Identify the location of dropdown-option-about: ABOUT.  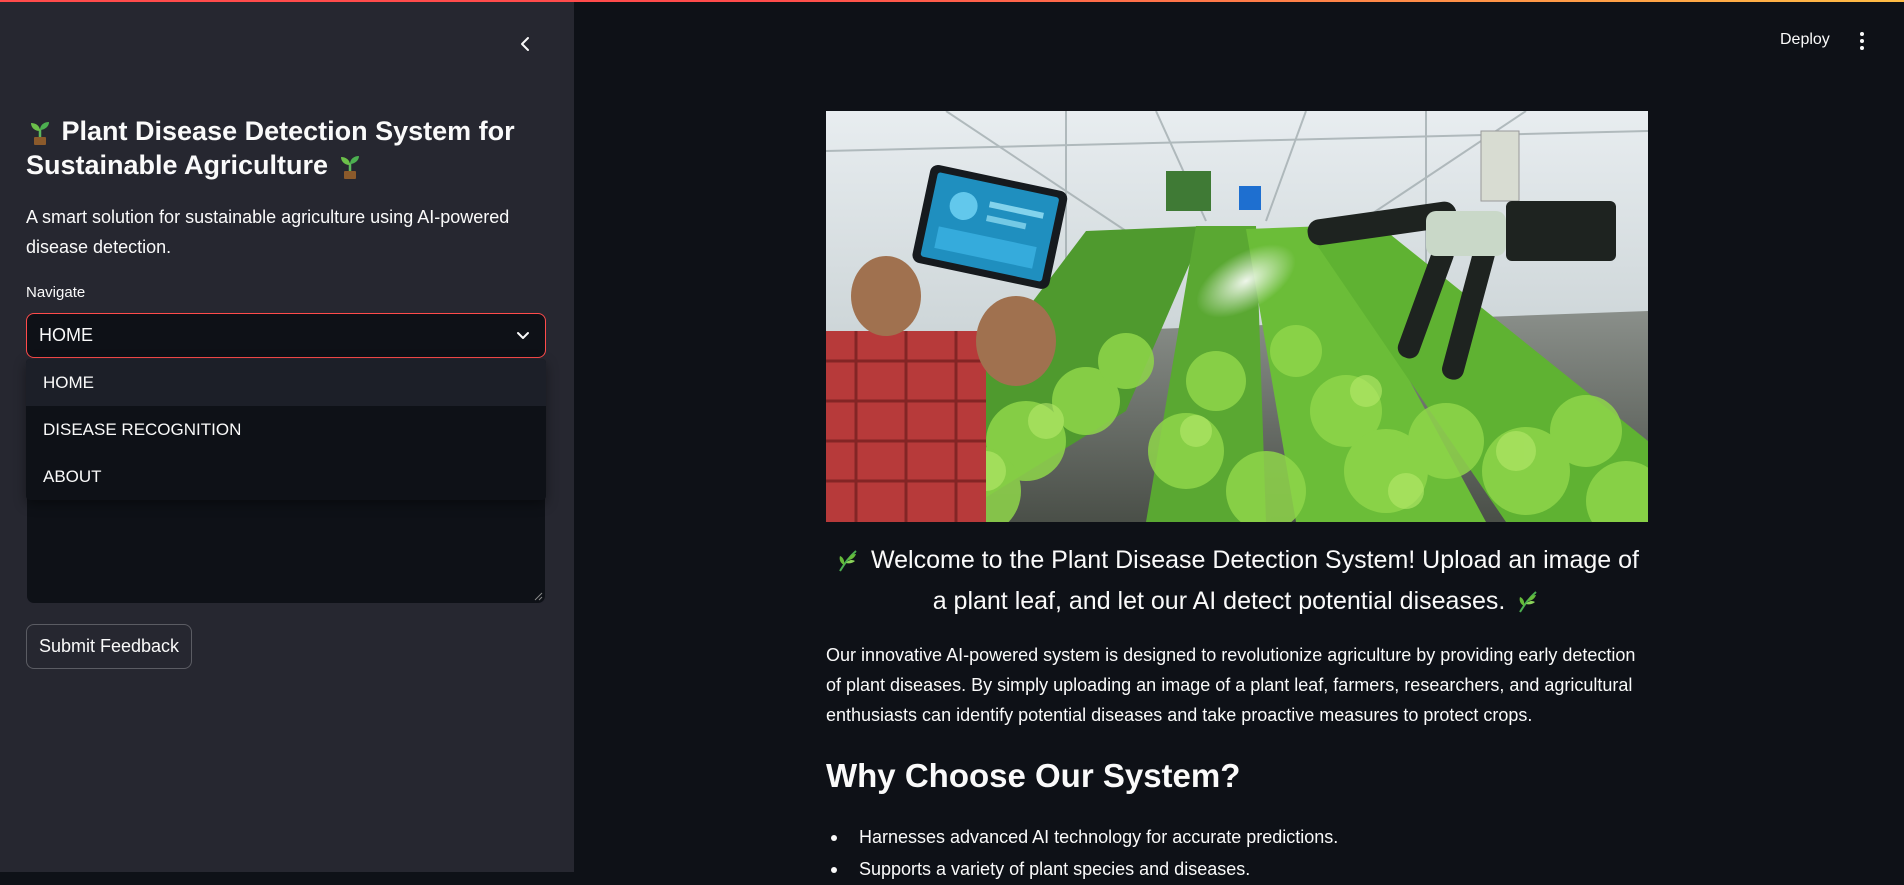
(286, 476).